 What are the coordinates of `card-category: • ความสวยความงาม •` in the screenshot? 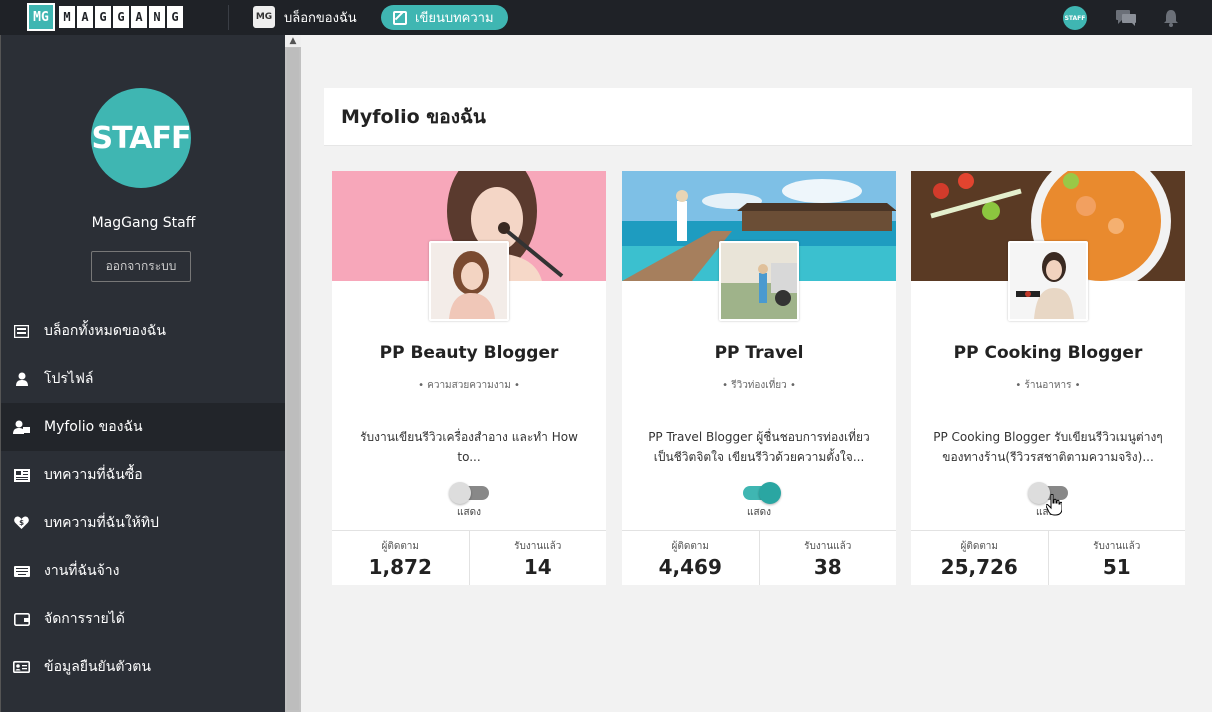 It's located at (469, 385).